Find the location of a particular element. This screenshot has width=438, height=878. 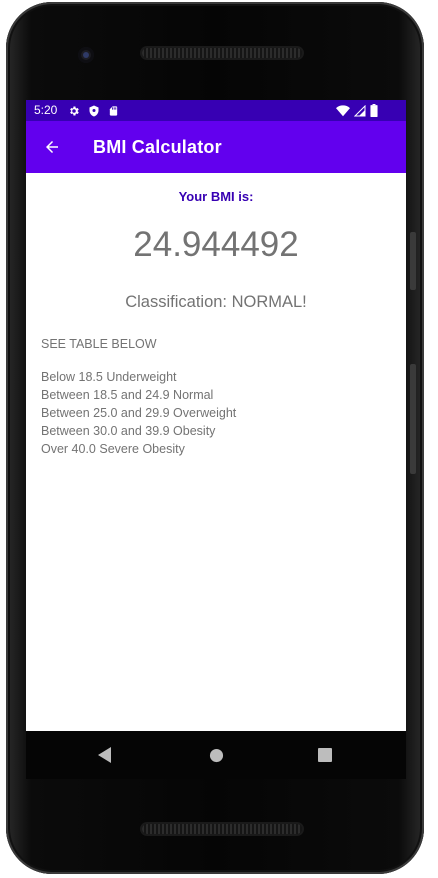

list-item: Between 25.0 and 29.9 Overweight is located at coordinates (139, 413).